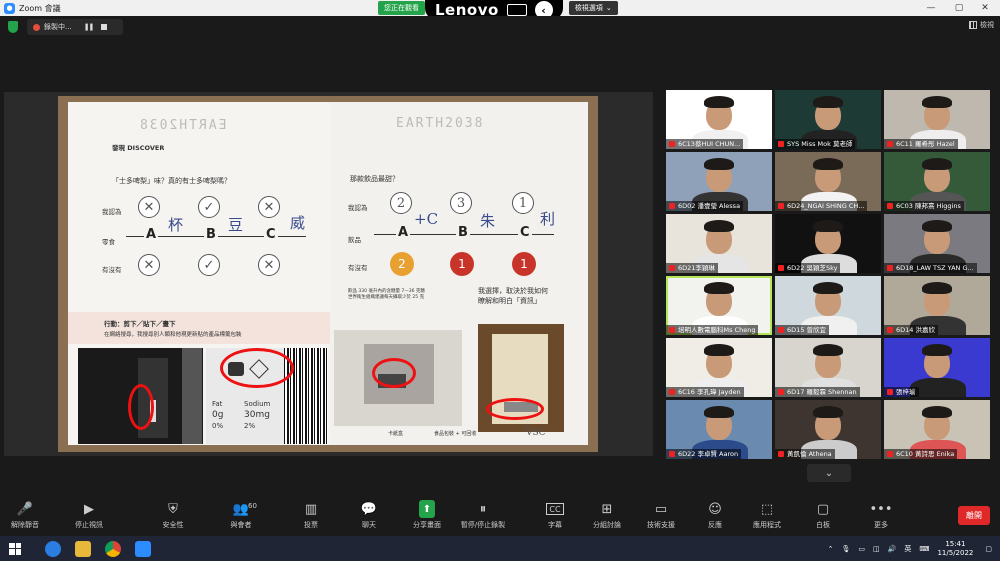 The image size is (1000, 561). Describe the element at coordinates (257, 415) in the screenshot. I see `nutrition-value: 30mg` at that location.